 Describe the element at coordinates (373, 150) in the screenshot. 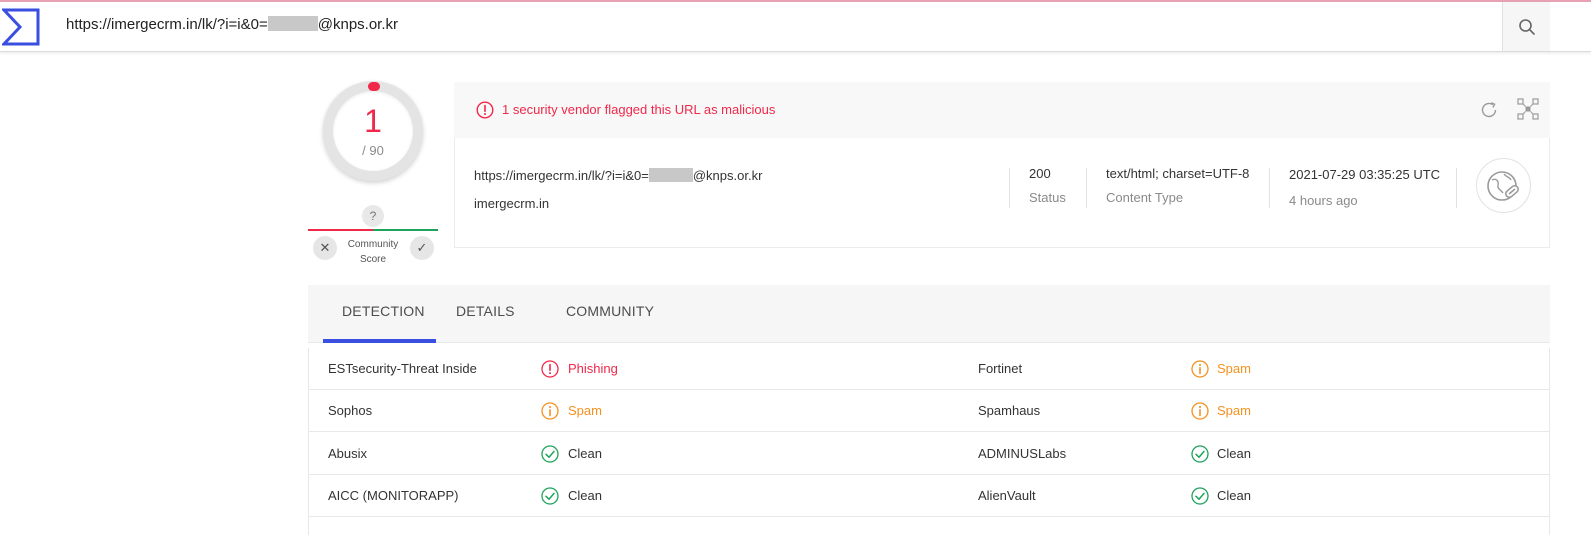

I see `engine-total: / 90` at that location.